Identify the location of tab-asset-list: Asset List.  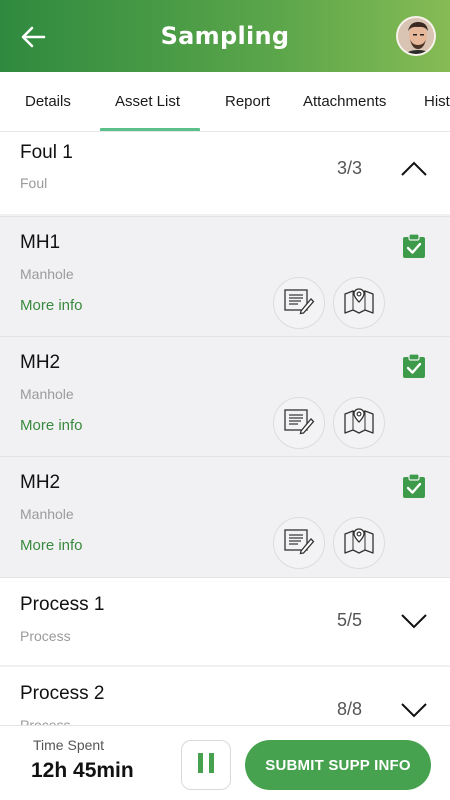
(147, 101).